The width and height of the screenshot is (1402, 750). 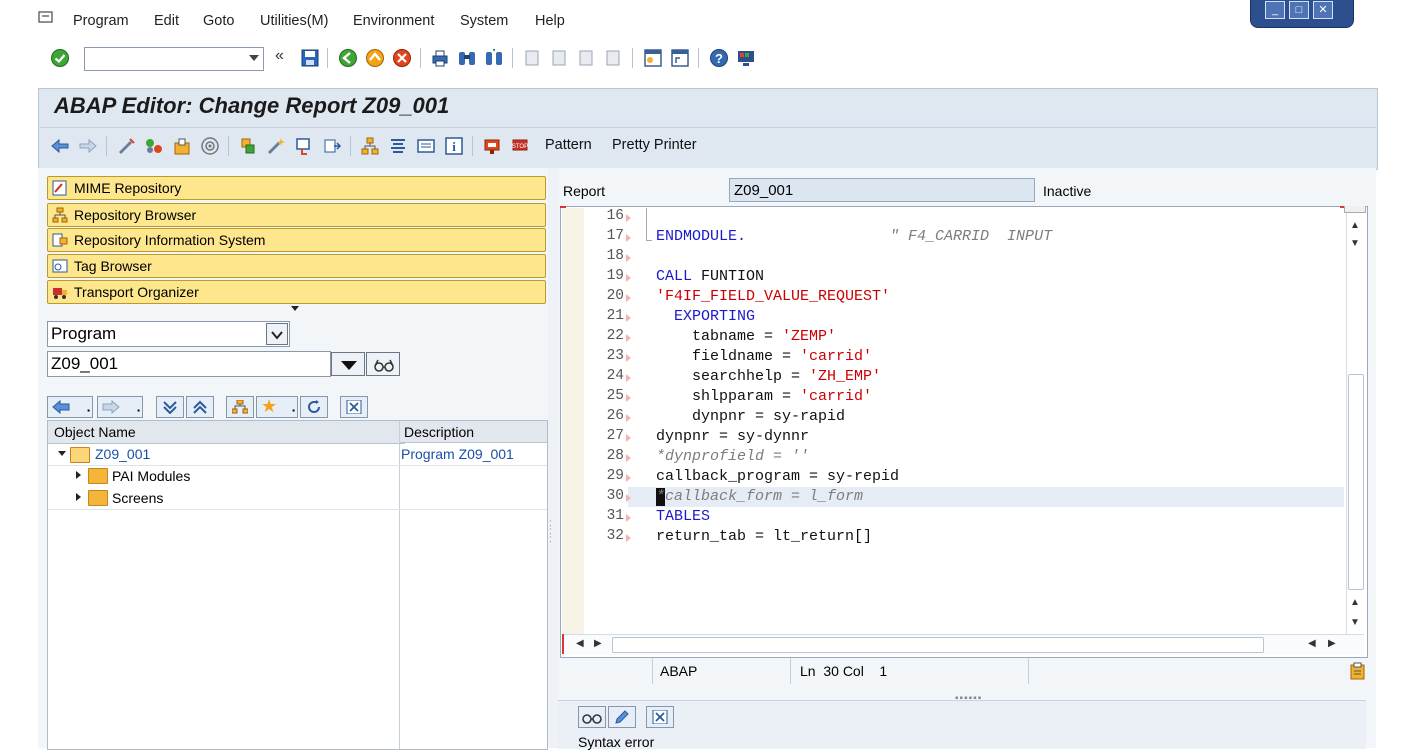 What do you see at coordinates (467, 58) in the screenshot?
I see `find-icon` at bounding box center [467, 58].